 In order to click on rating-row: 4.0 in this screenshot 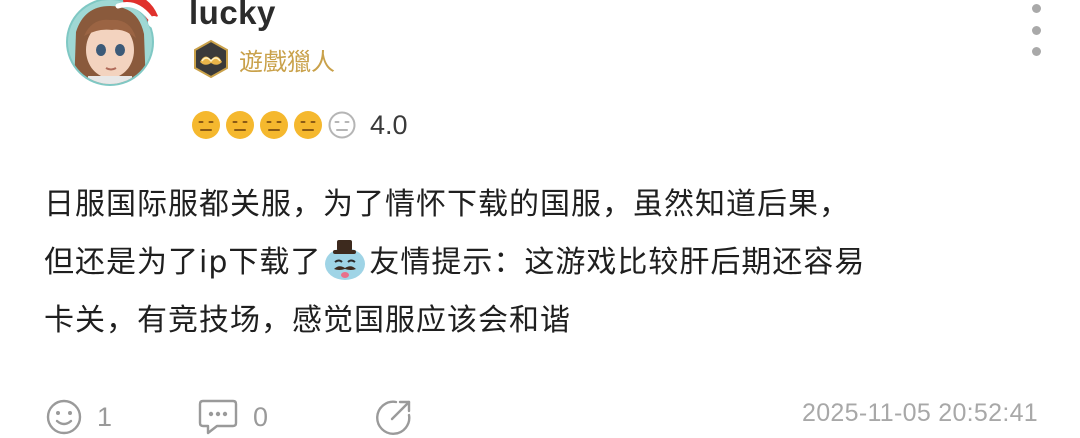, I will do `click(299, 125)`.